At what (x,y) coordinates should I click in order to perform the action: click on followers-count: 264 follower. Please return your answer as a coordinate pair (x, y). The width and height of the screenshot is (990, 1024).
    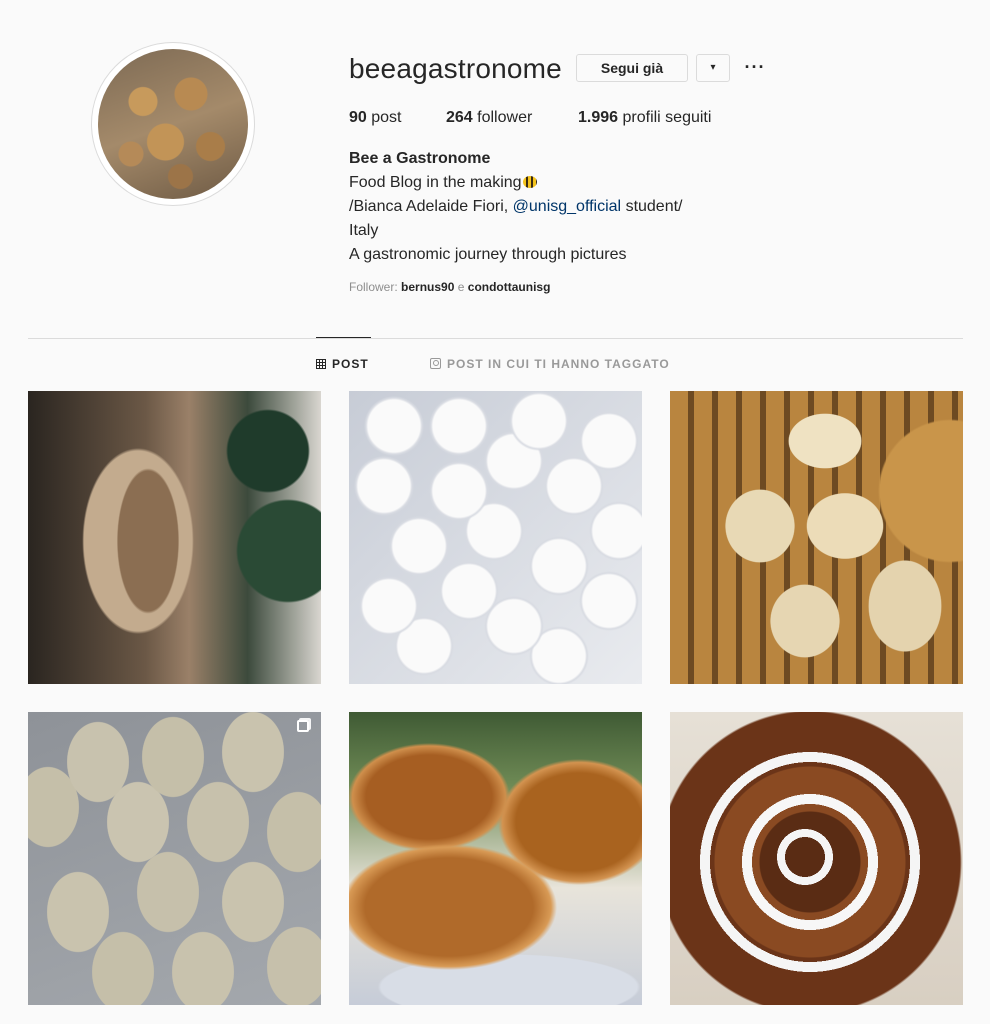
    Looking at the image, I should click on (489, 118).